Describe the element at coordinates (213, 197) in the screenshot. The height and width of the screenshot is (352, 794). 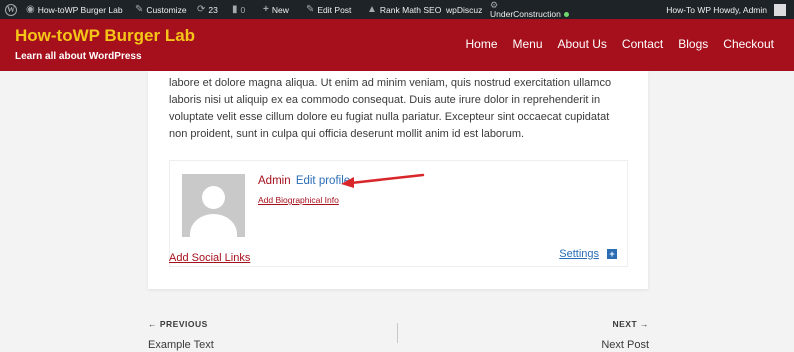
I see `avatar-head-shape` at that location.